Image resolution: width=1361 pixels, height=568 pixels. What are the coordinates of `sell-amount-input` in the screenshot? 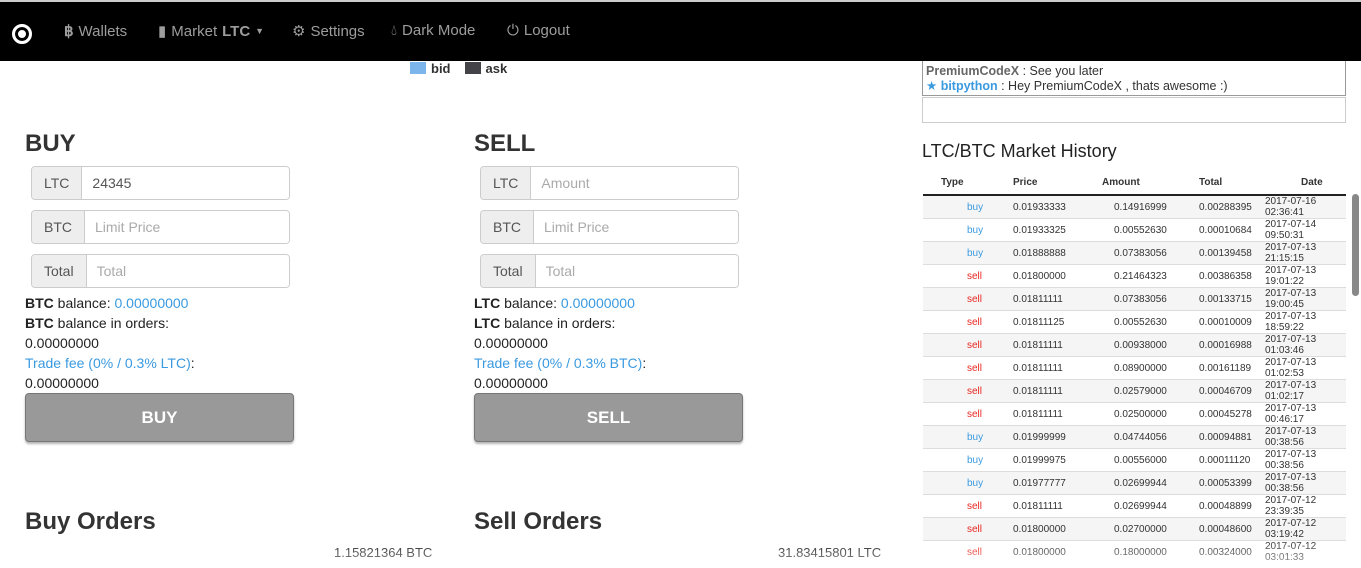 It's located at (634, 183).